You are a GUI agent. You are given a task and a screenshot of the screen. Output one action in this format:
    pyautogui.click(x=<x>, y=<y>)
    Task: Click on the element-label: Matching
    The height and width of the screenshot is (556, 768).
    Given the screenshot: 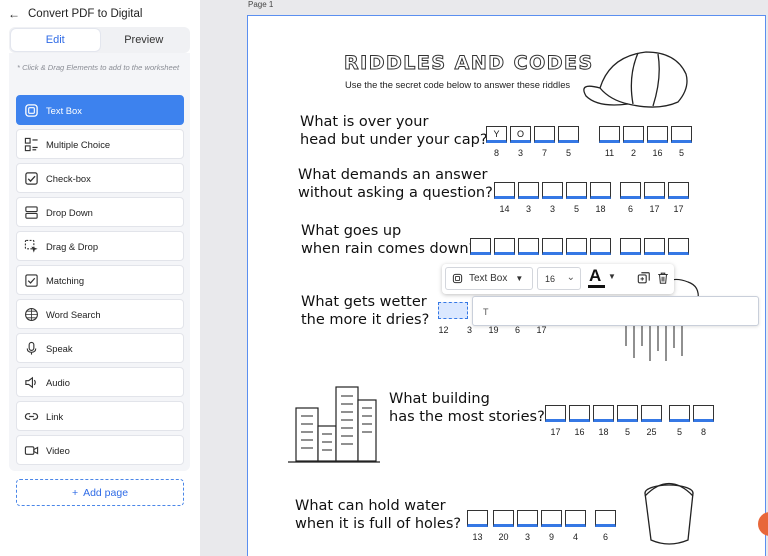 What is the action you would take?
    pyautogui.click(x=65, y=280)
    